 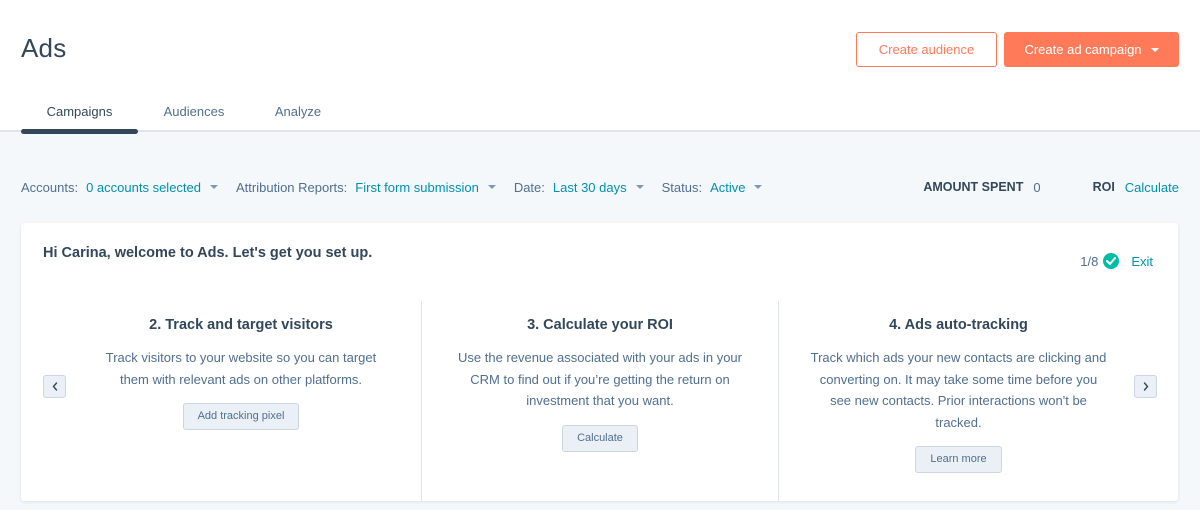 I want to click on learn-more-button: Learn more, so click(x=958, y=459).